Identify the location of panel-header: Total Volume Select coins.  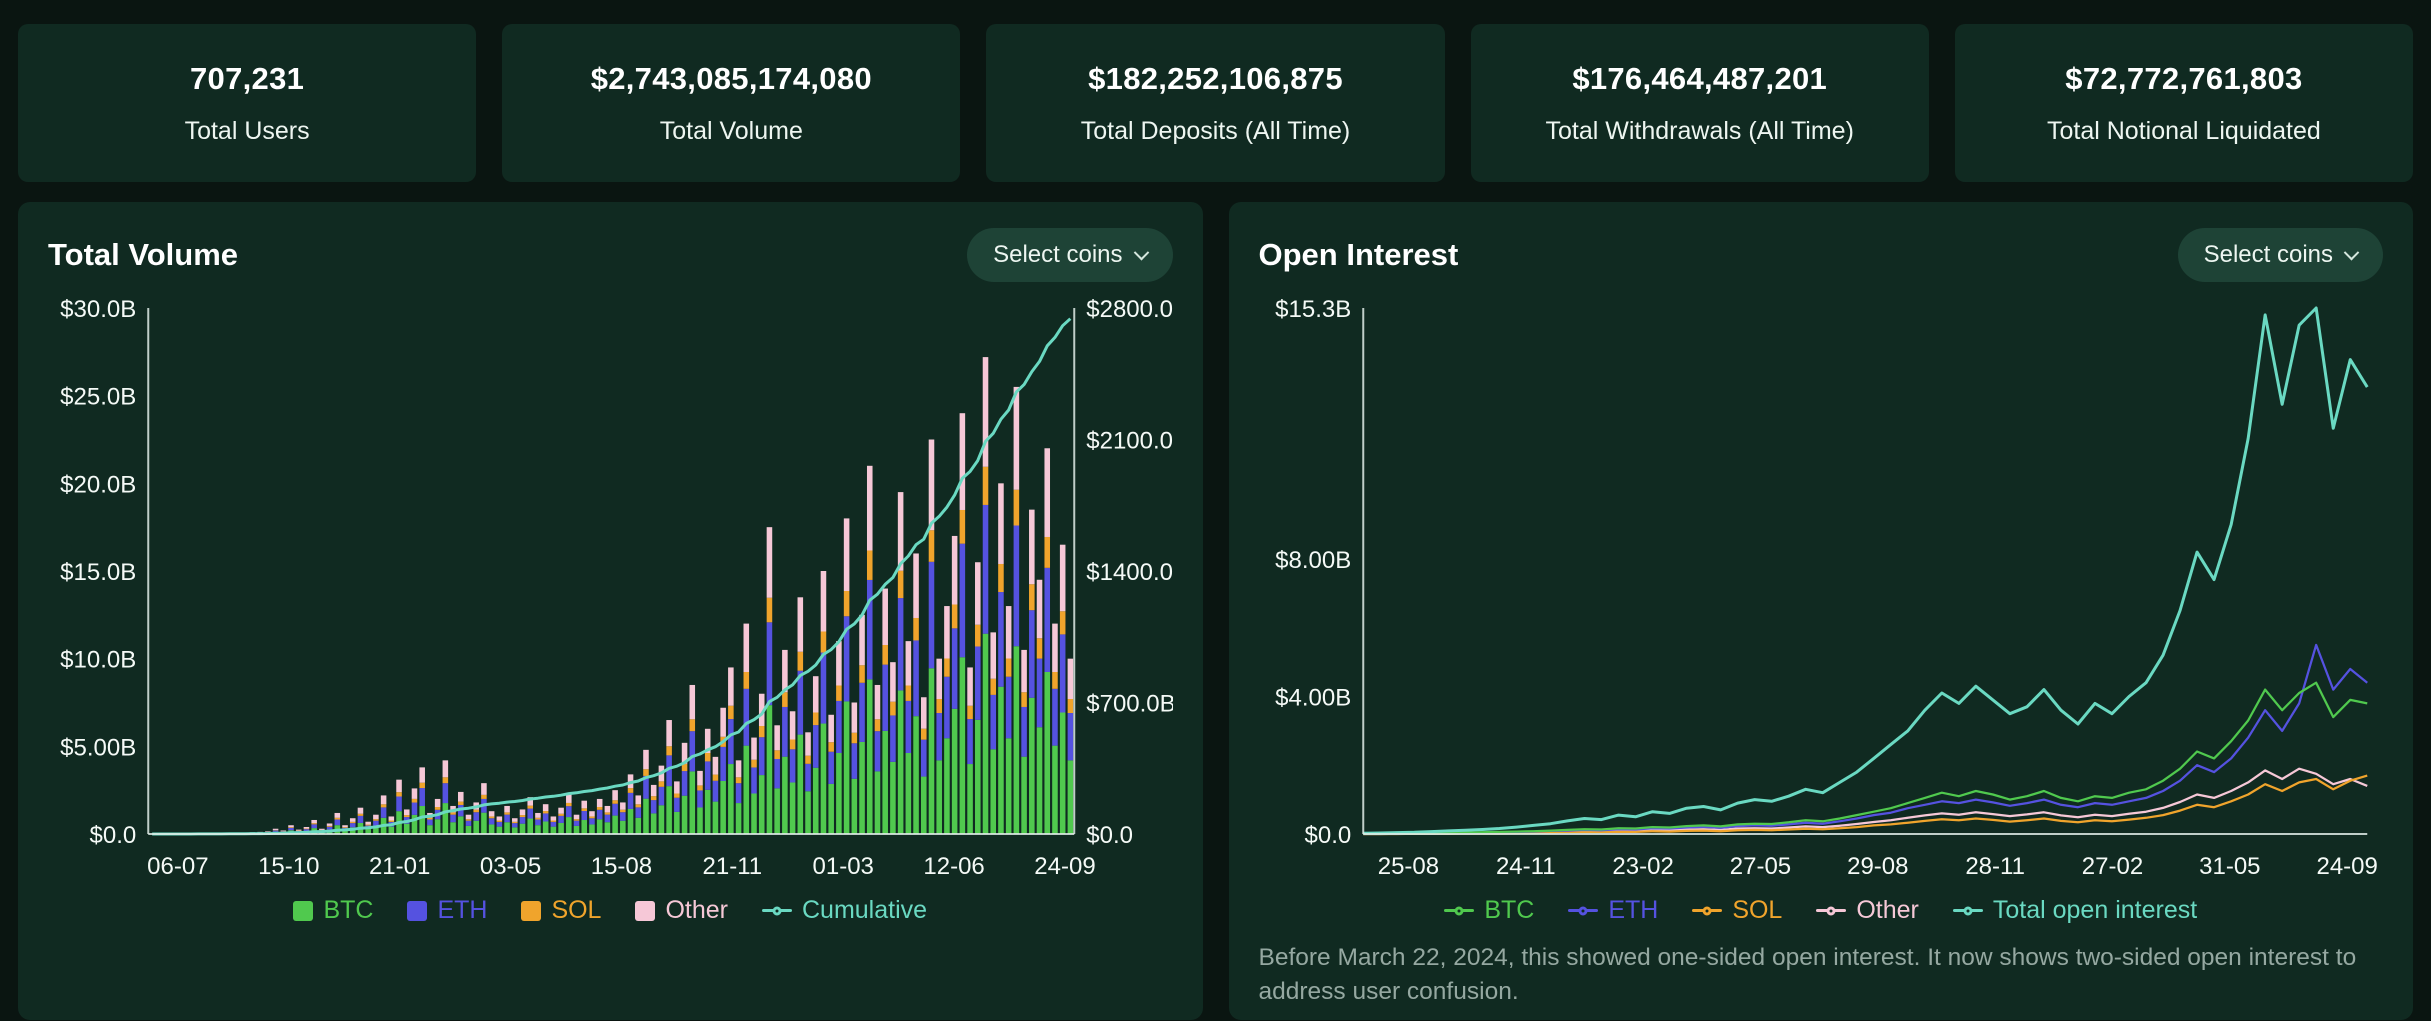
(610, 255).